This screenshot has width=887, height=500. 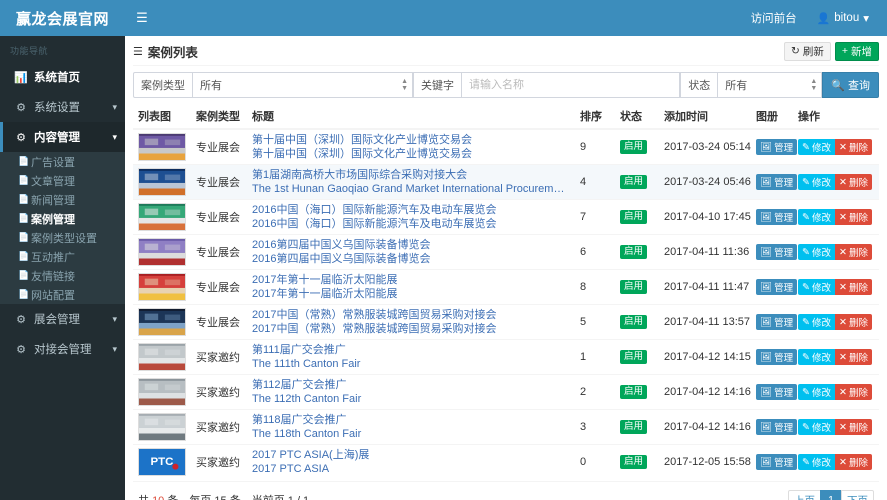 What do you see at coordinates (411, 315) in the screenshot?
I see `case-title-cn: 2017中国（常熟）常熟服装城跨国贸易采购对接会` at bounding box center [411, 315].